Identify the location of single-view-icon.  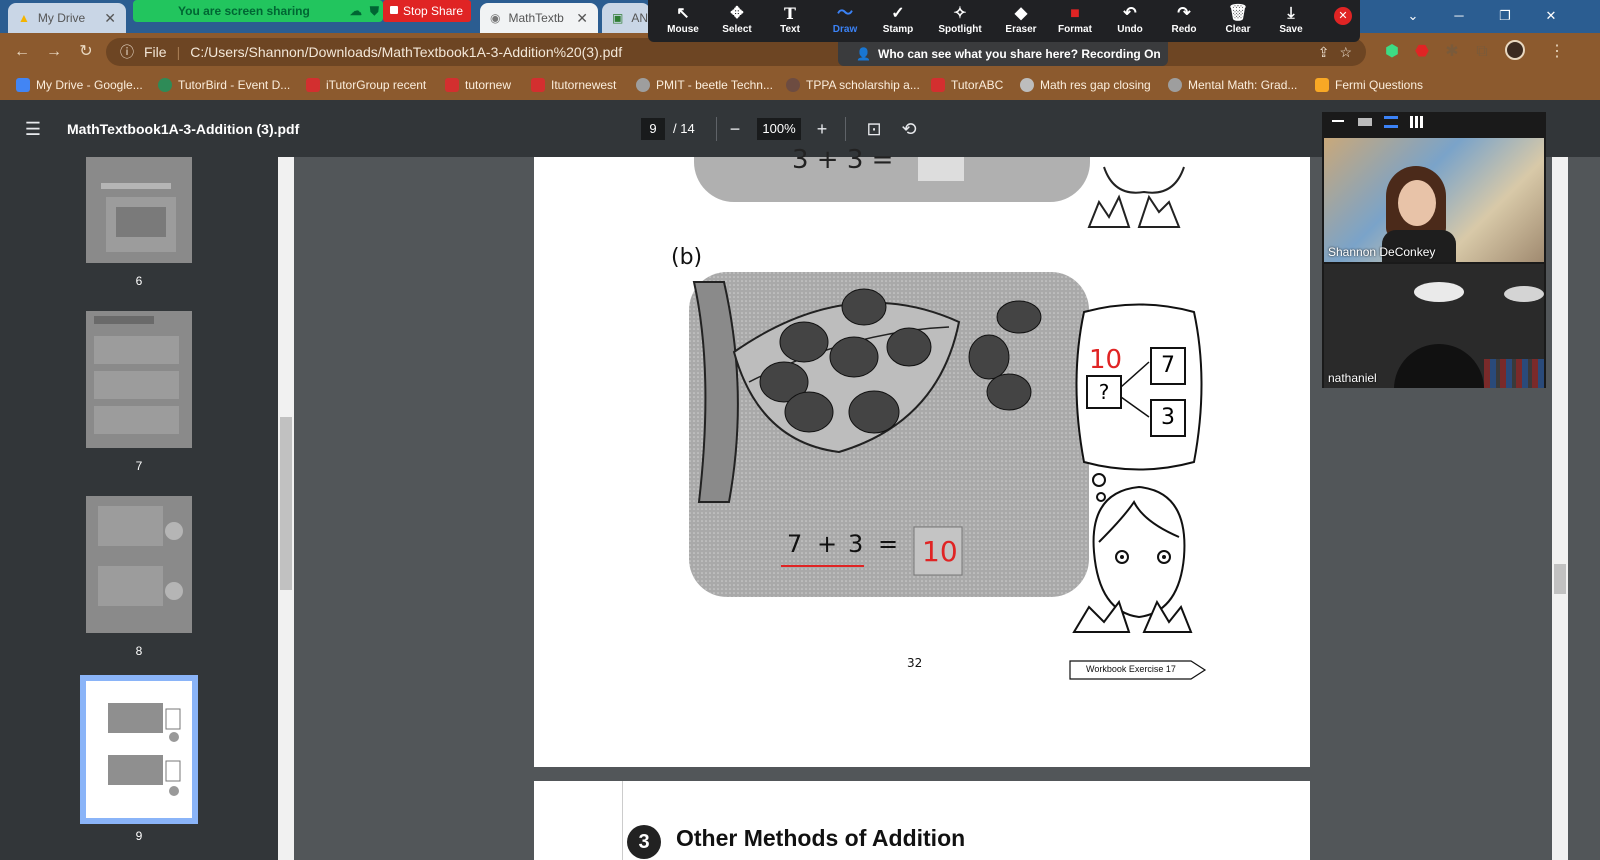
(1365, 122).